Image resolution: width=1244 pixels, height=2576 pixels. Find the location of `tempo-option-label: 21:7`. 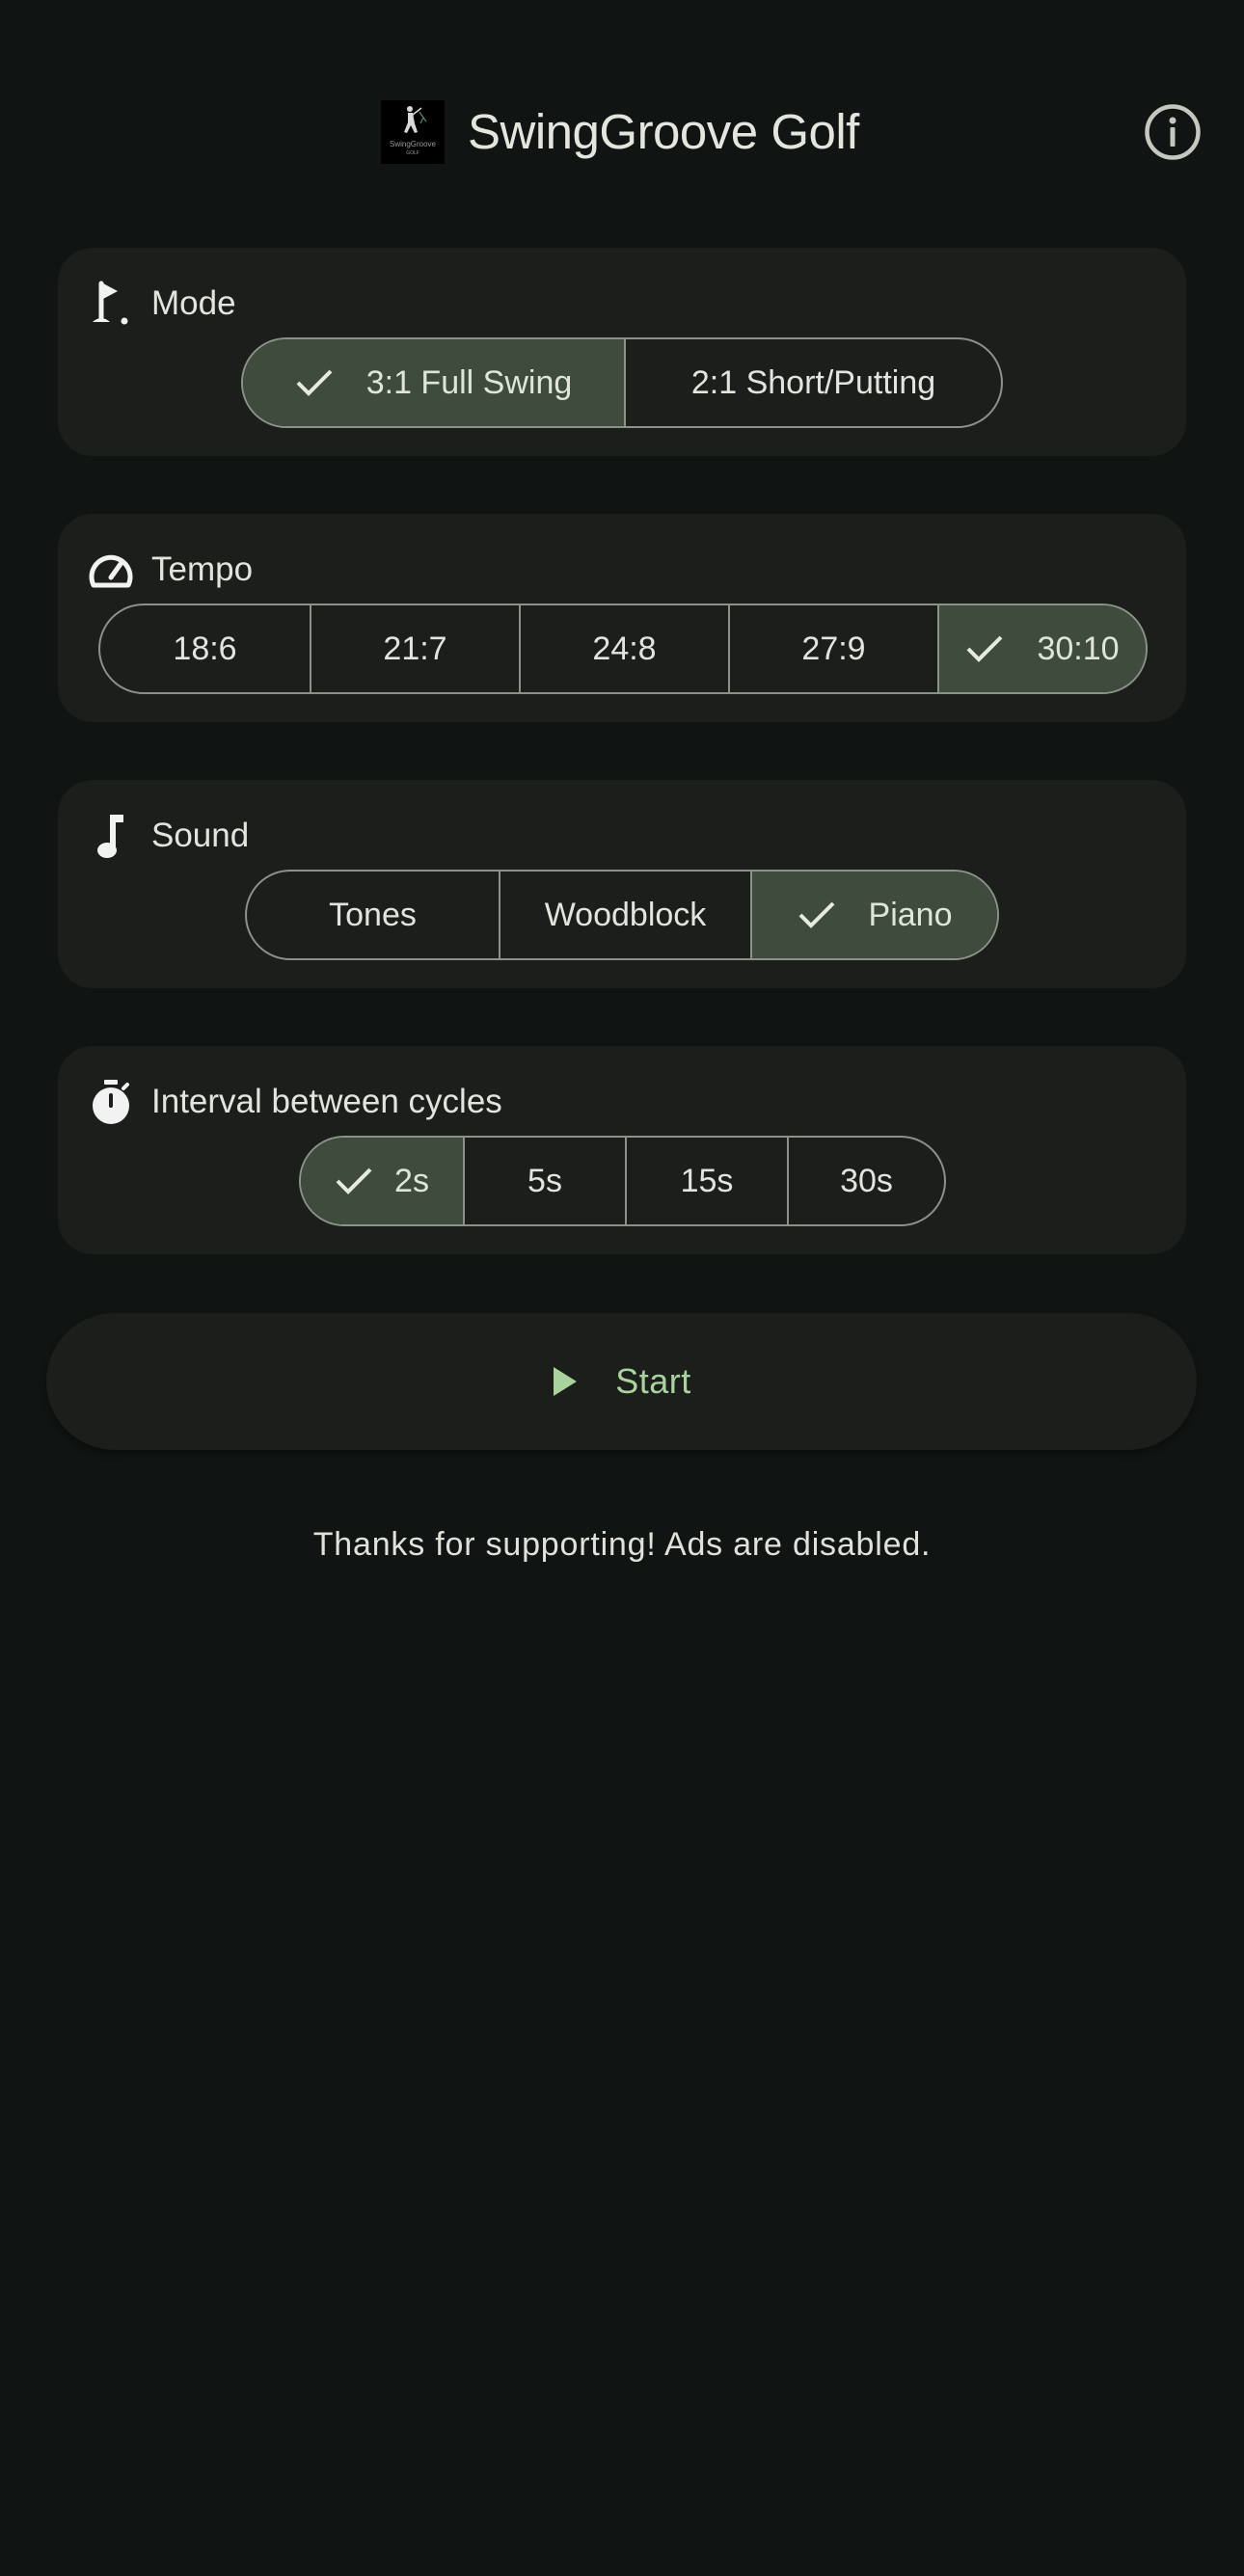

tempo-option-label: 21:7 is located at coordinates (415, 649).